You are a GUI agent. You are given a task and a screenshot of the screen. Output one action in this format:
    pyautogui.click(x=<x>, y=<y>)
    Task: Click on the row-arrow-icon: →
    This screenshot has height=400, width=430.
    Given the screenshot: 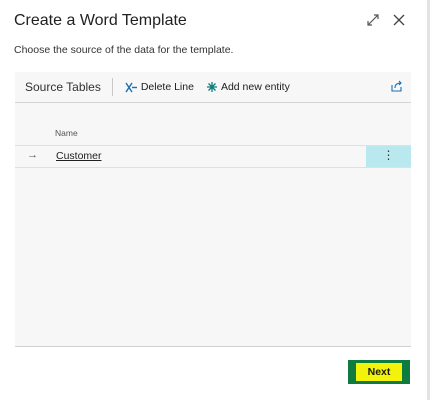 What is the action you would take?
    pyautogui.click(x=32, y=155)
    